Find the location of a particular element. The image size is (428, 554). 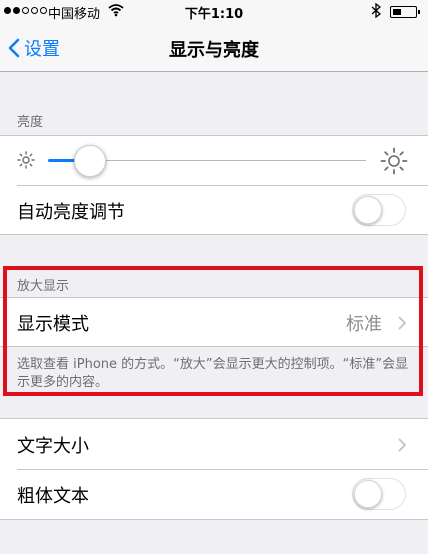

text-size-row: 文字大小 is located at coordinates (214, 444).